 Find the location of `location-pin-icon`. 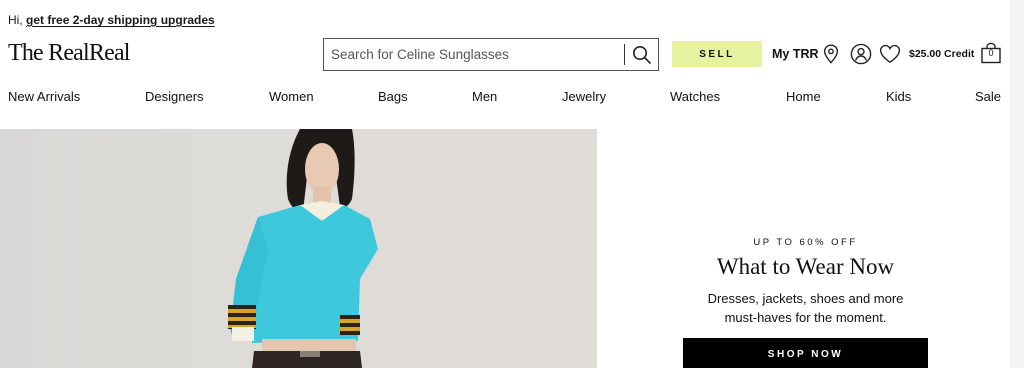

location-pin-icon is located at coordinates (831, 54).